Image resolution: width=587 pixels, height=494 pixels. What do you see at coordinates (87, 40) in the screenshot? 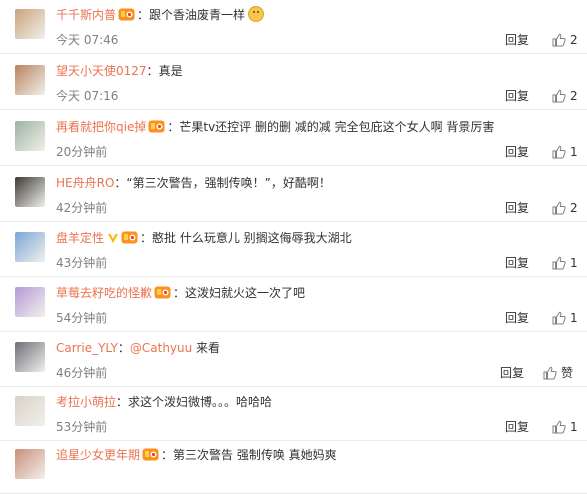
I see `comment-time: 今天 07:46` at bounding box center [87, 40].